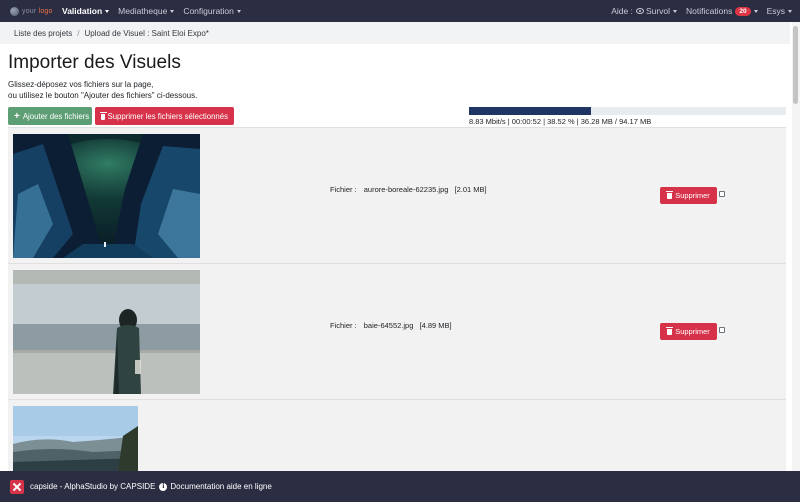 This screenshot has width=800, height=502. Describe the element at coordinates (167, 116) in the screenshot. I see `remove-selected-label: Supprimer les fichiers sélectionnés` at that location.